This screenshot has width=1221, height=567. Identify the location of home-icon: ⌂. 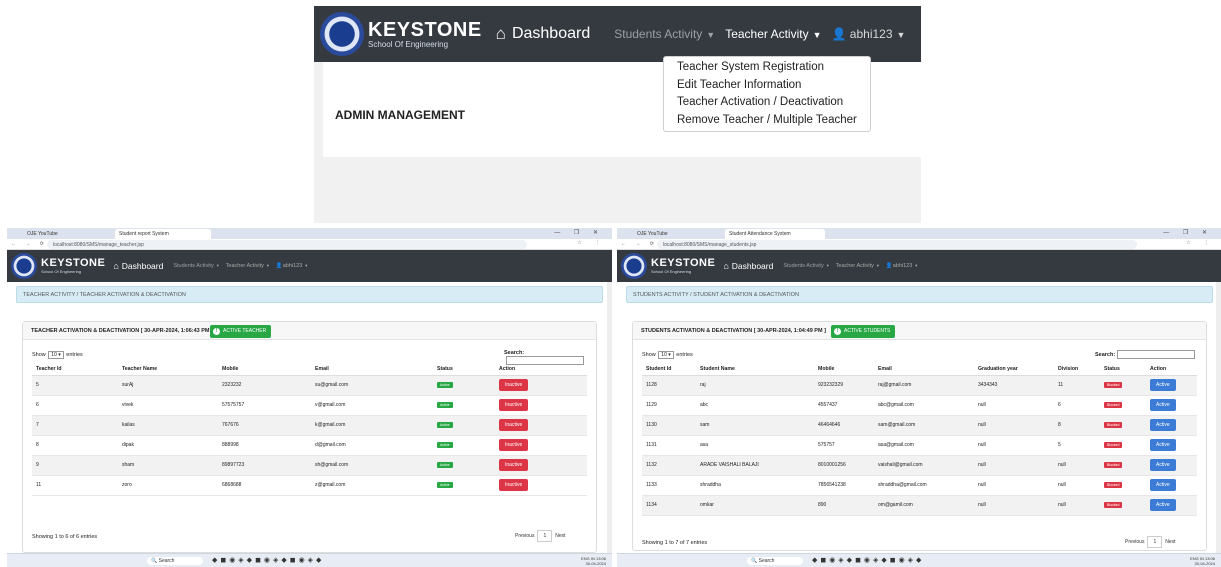
(500, 33).